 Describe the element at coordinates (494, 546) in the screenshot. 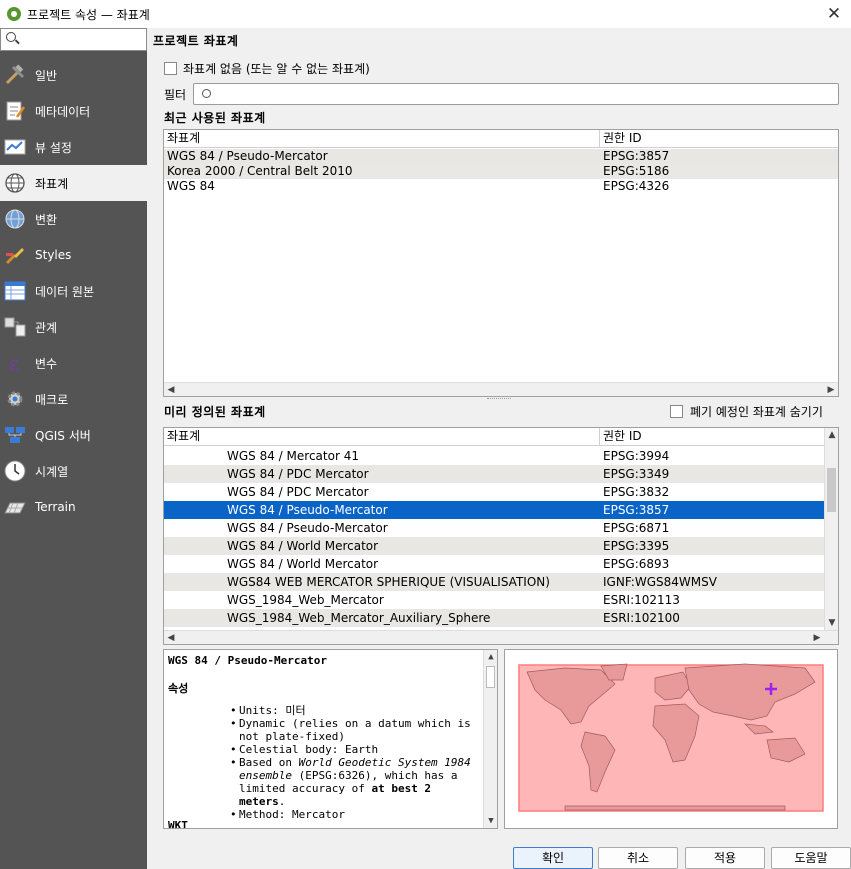

I see `table-row: WGS 84 / World Mercator EPSG:3395` at that location.